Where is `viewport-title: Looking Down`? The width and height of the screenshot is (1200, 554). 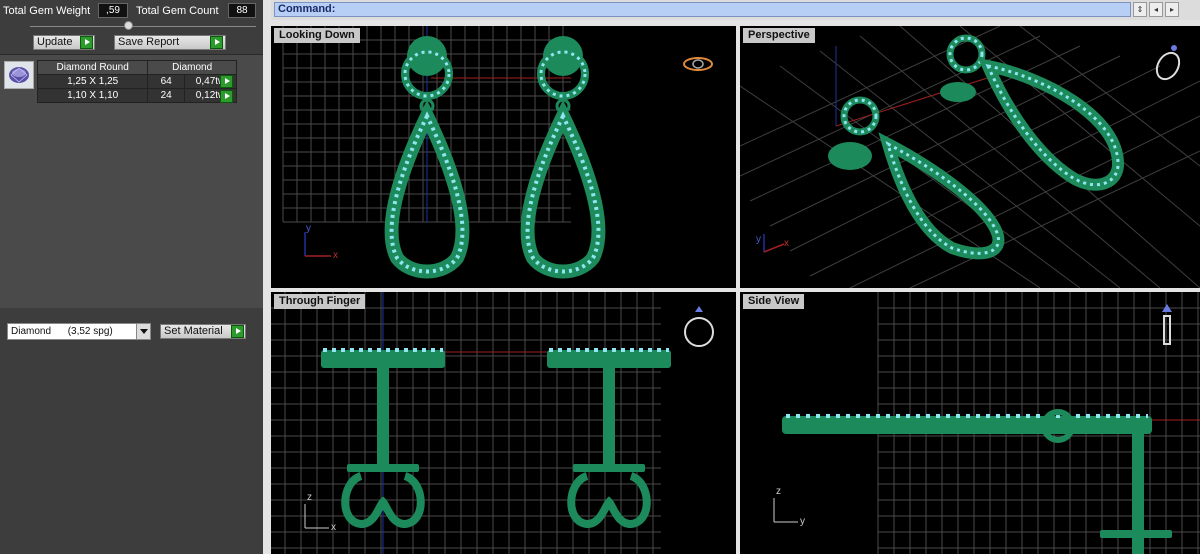
viewport-title: Looking Down is located at coordinates (317, 35).